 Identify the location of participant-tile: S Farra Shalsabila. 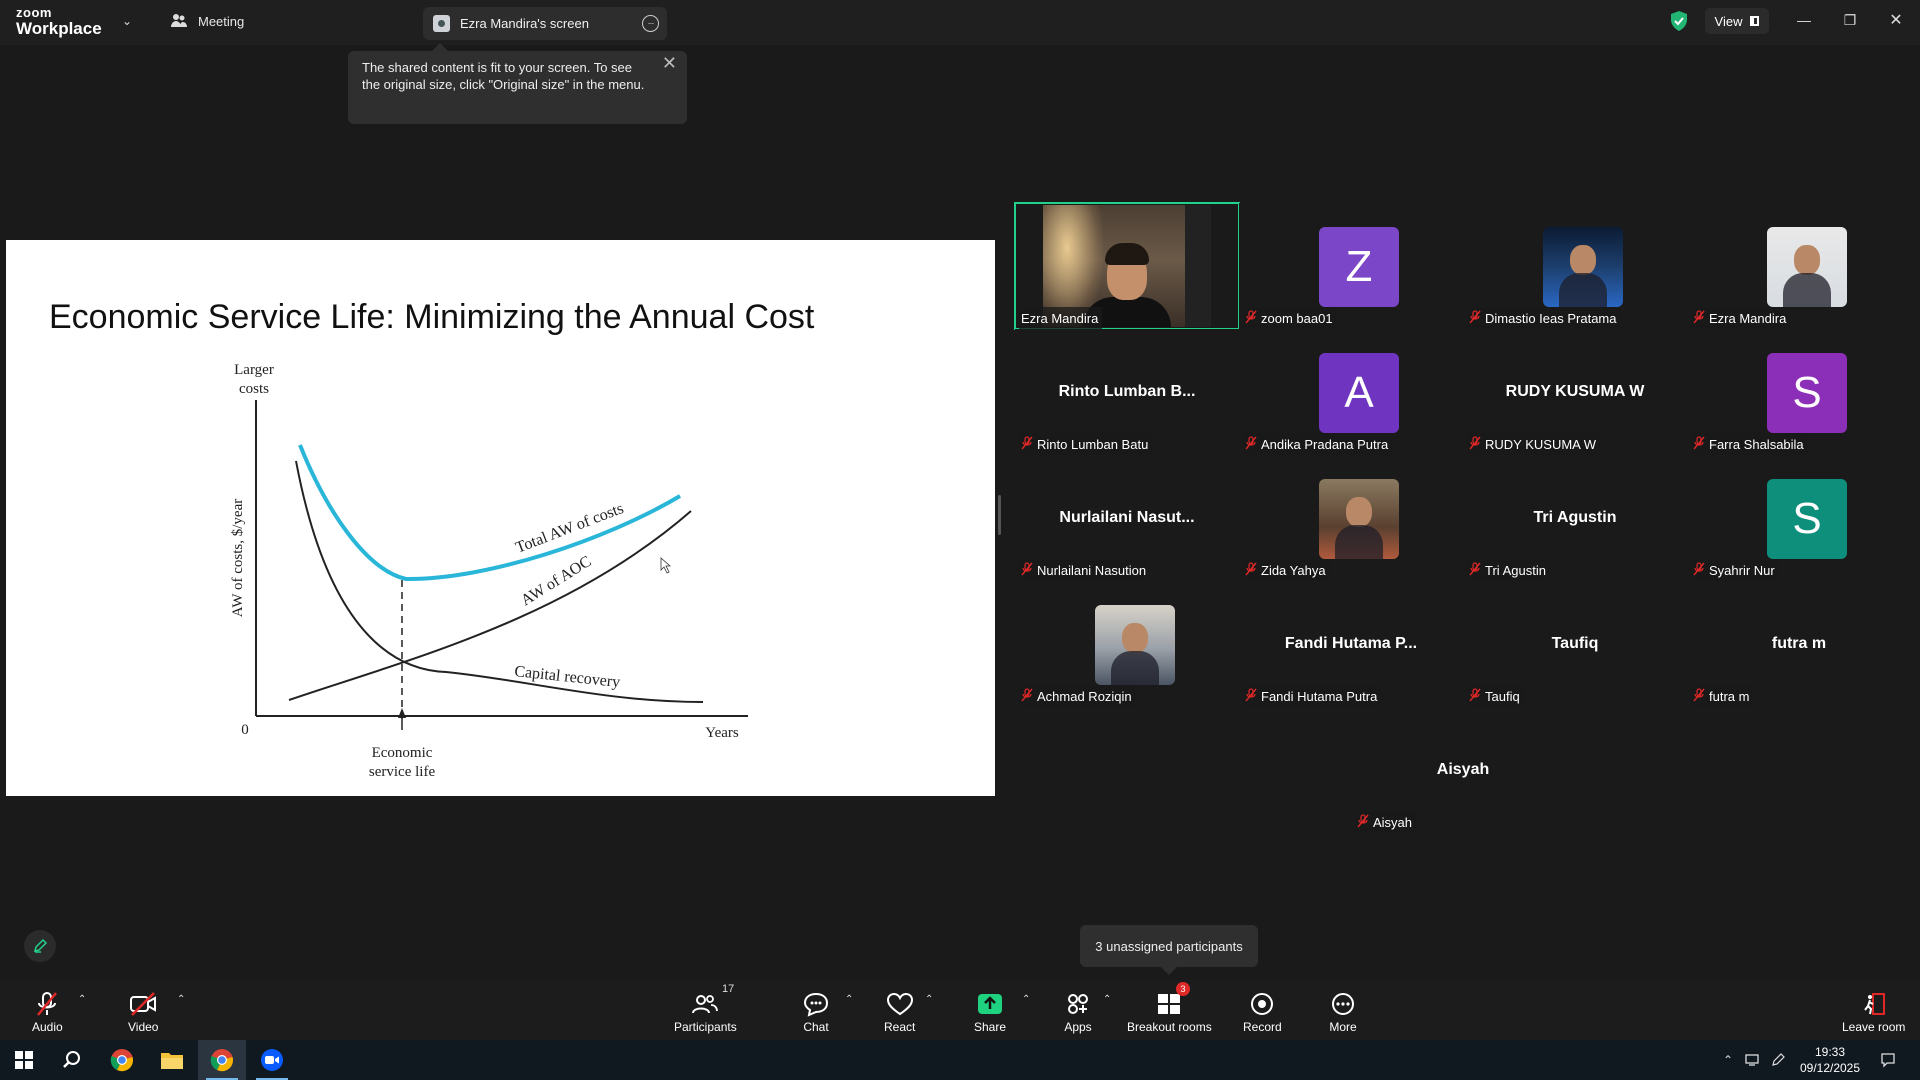
(1799, 392).